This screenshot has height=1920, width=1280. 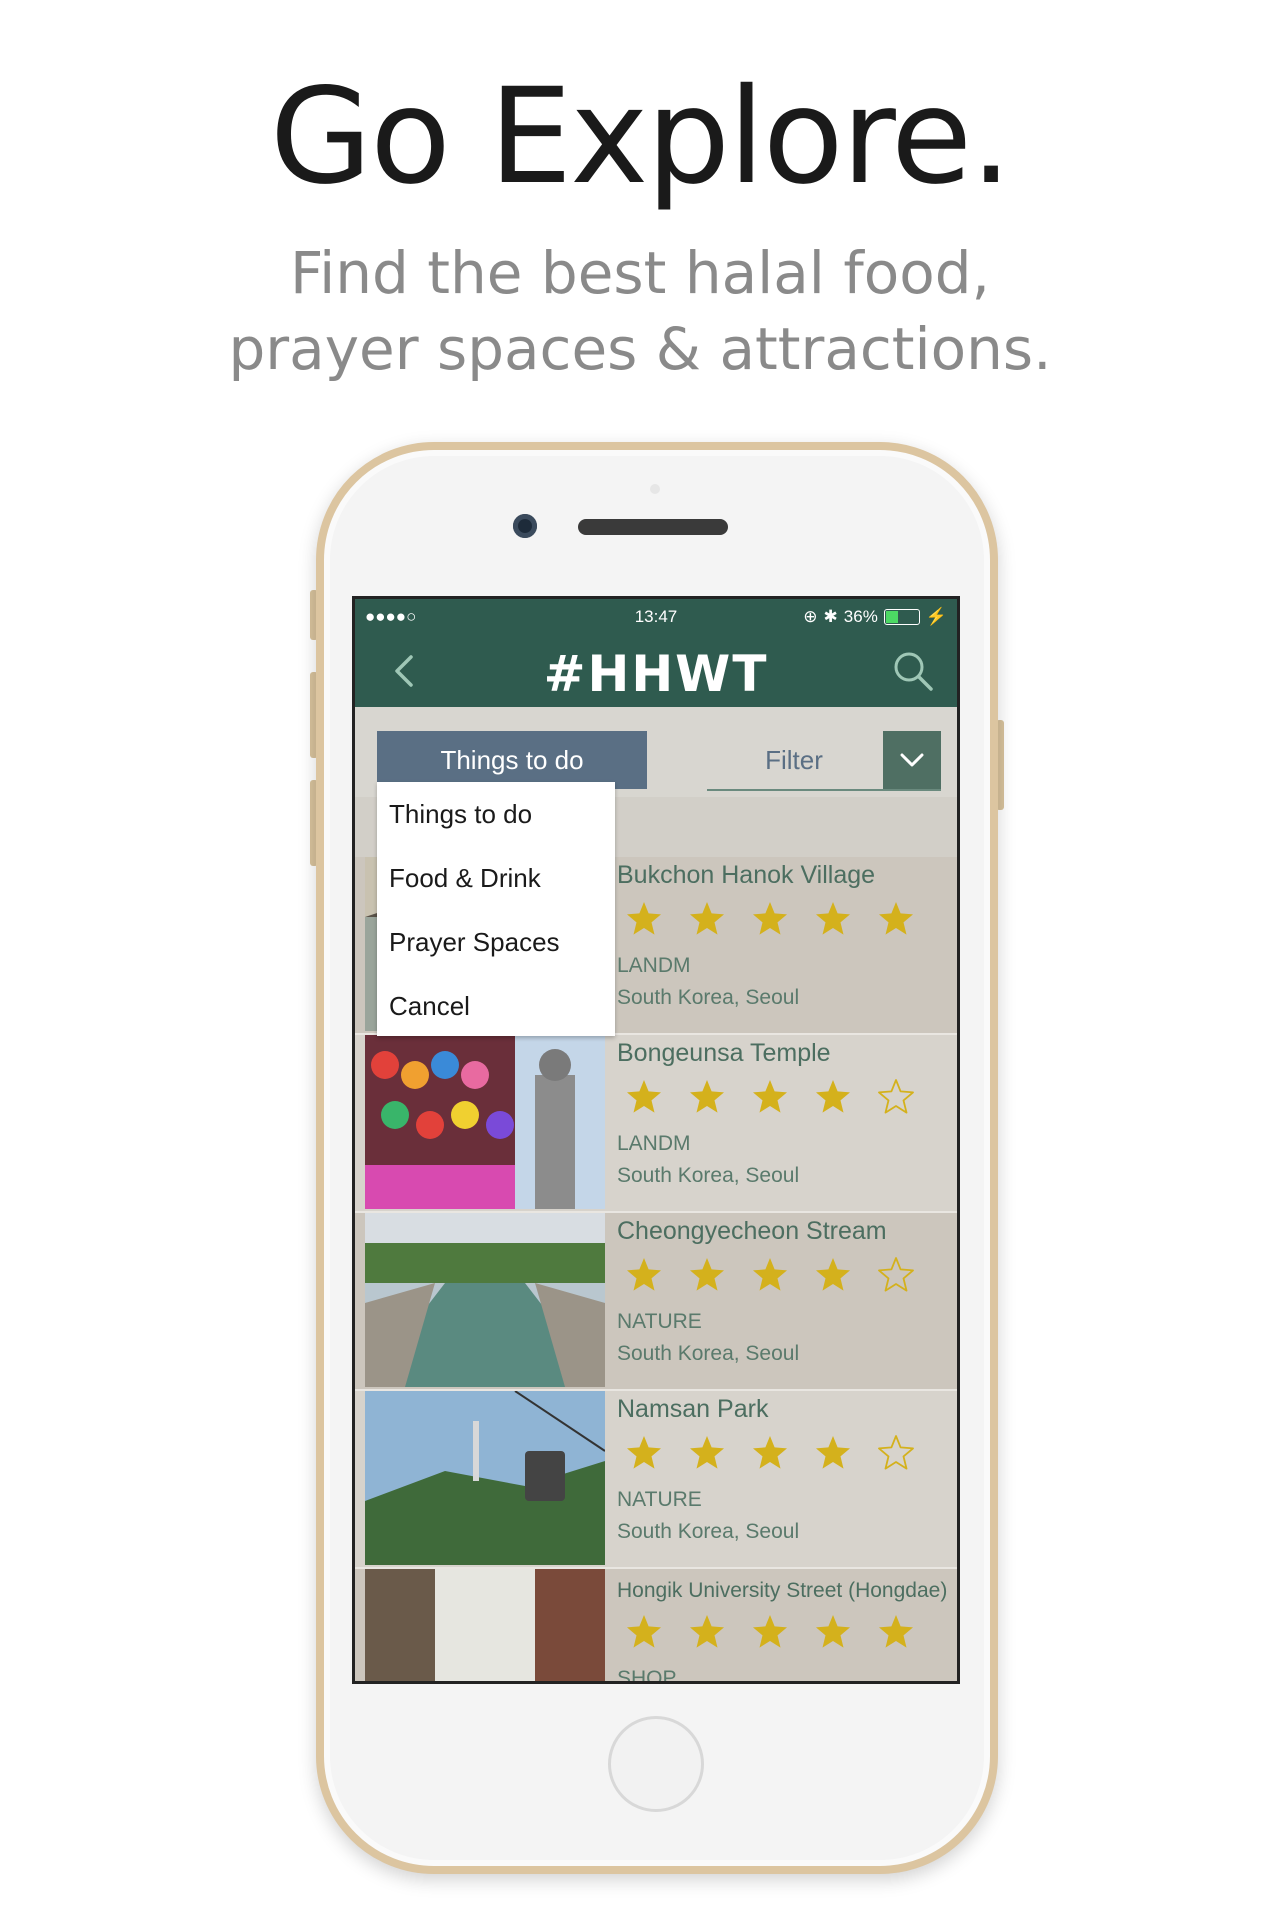 I want to click on battery-icon, so click(x=901, y=617).